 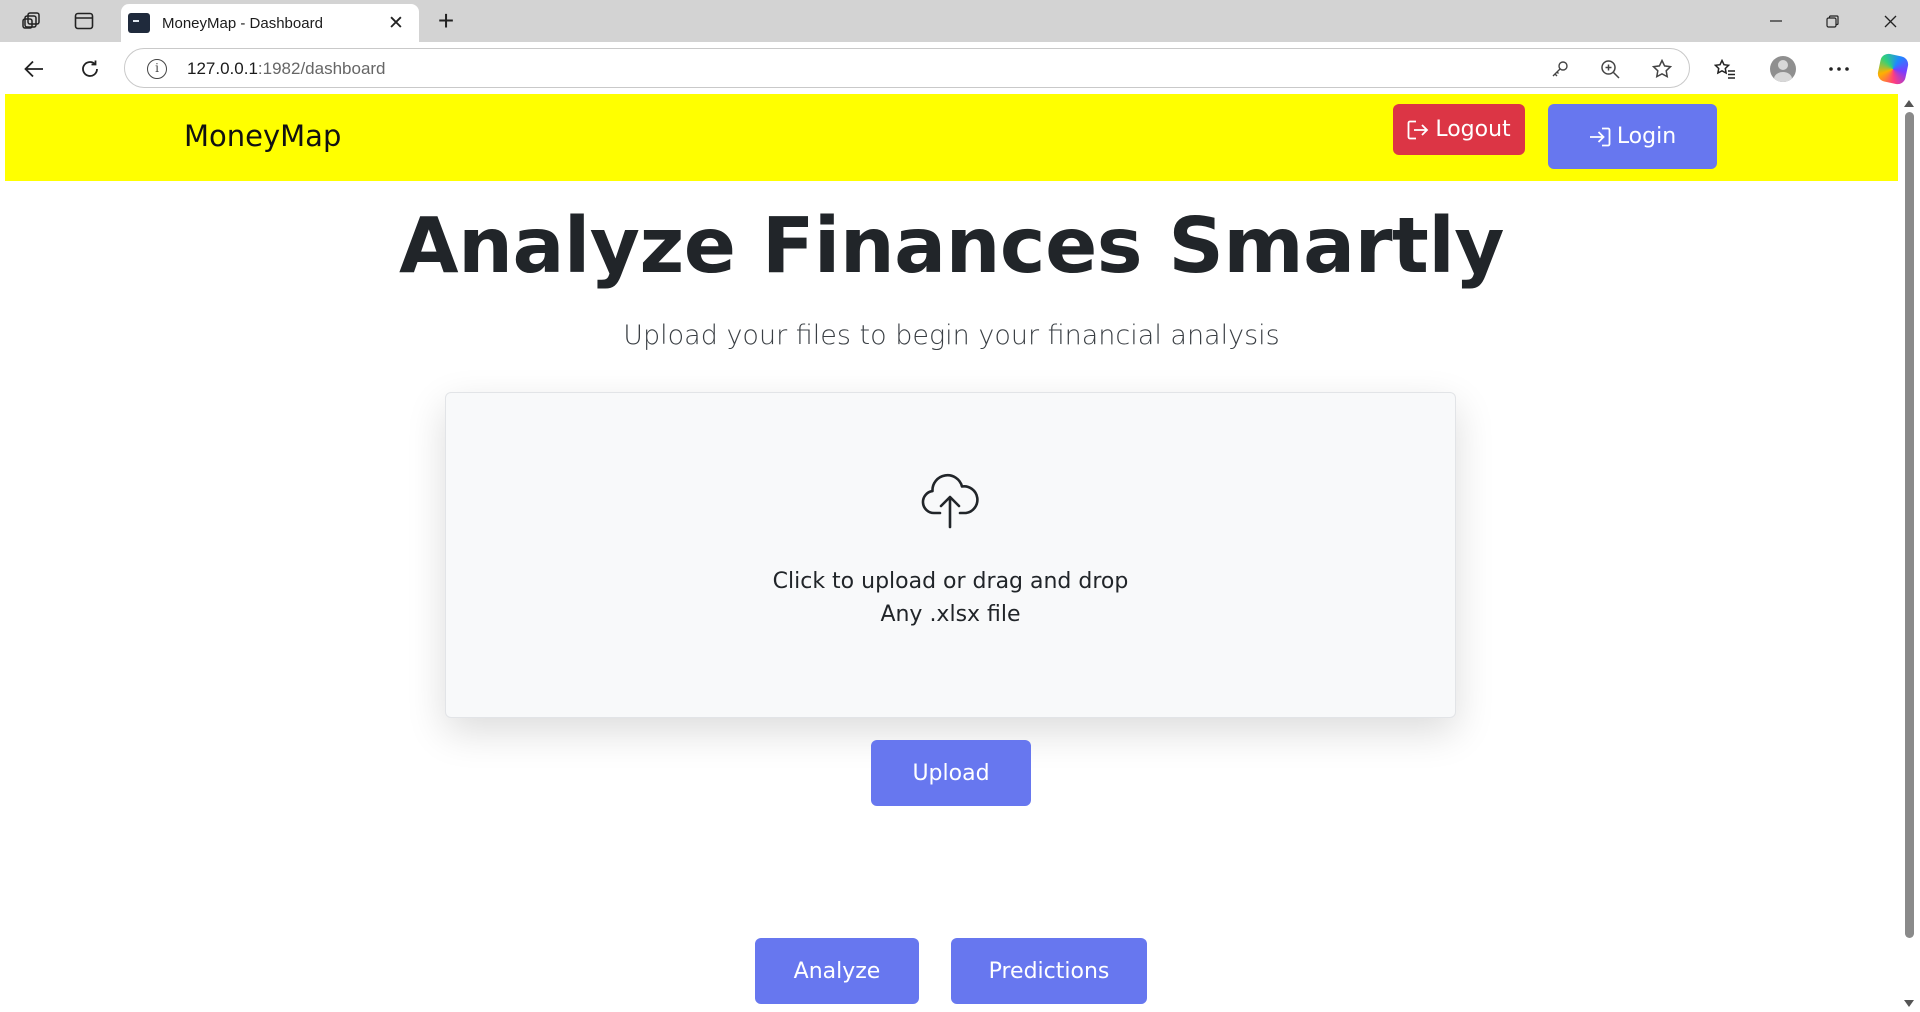 I want to click on favorite-star-icon, so click(x=1662, y=69).